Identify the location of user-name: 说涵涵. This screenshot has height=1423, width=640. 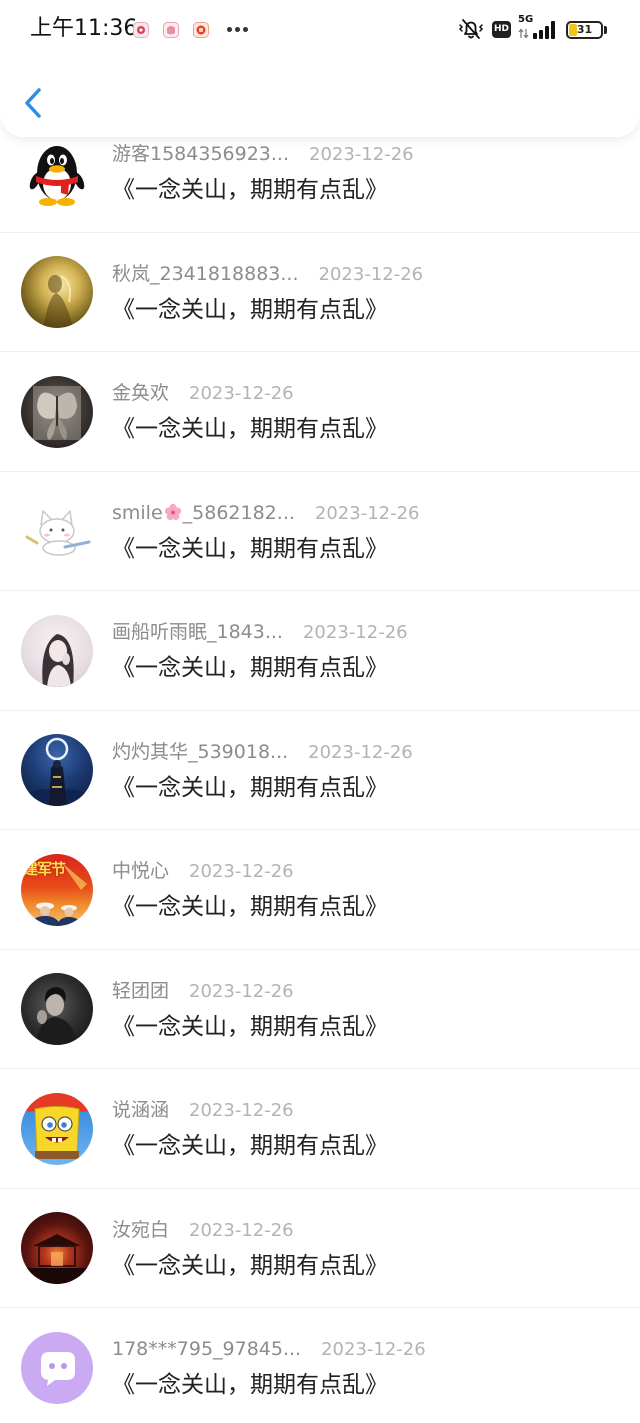
(141, 1110).